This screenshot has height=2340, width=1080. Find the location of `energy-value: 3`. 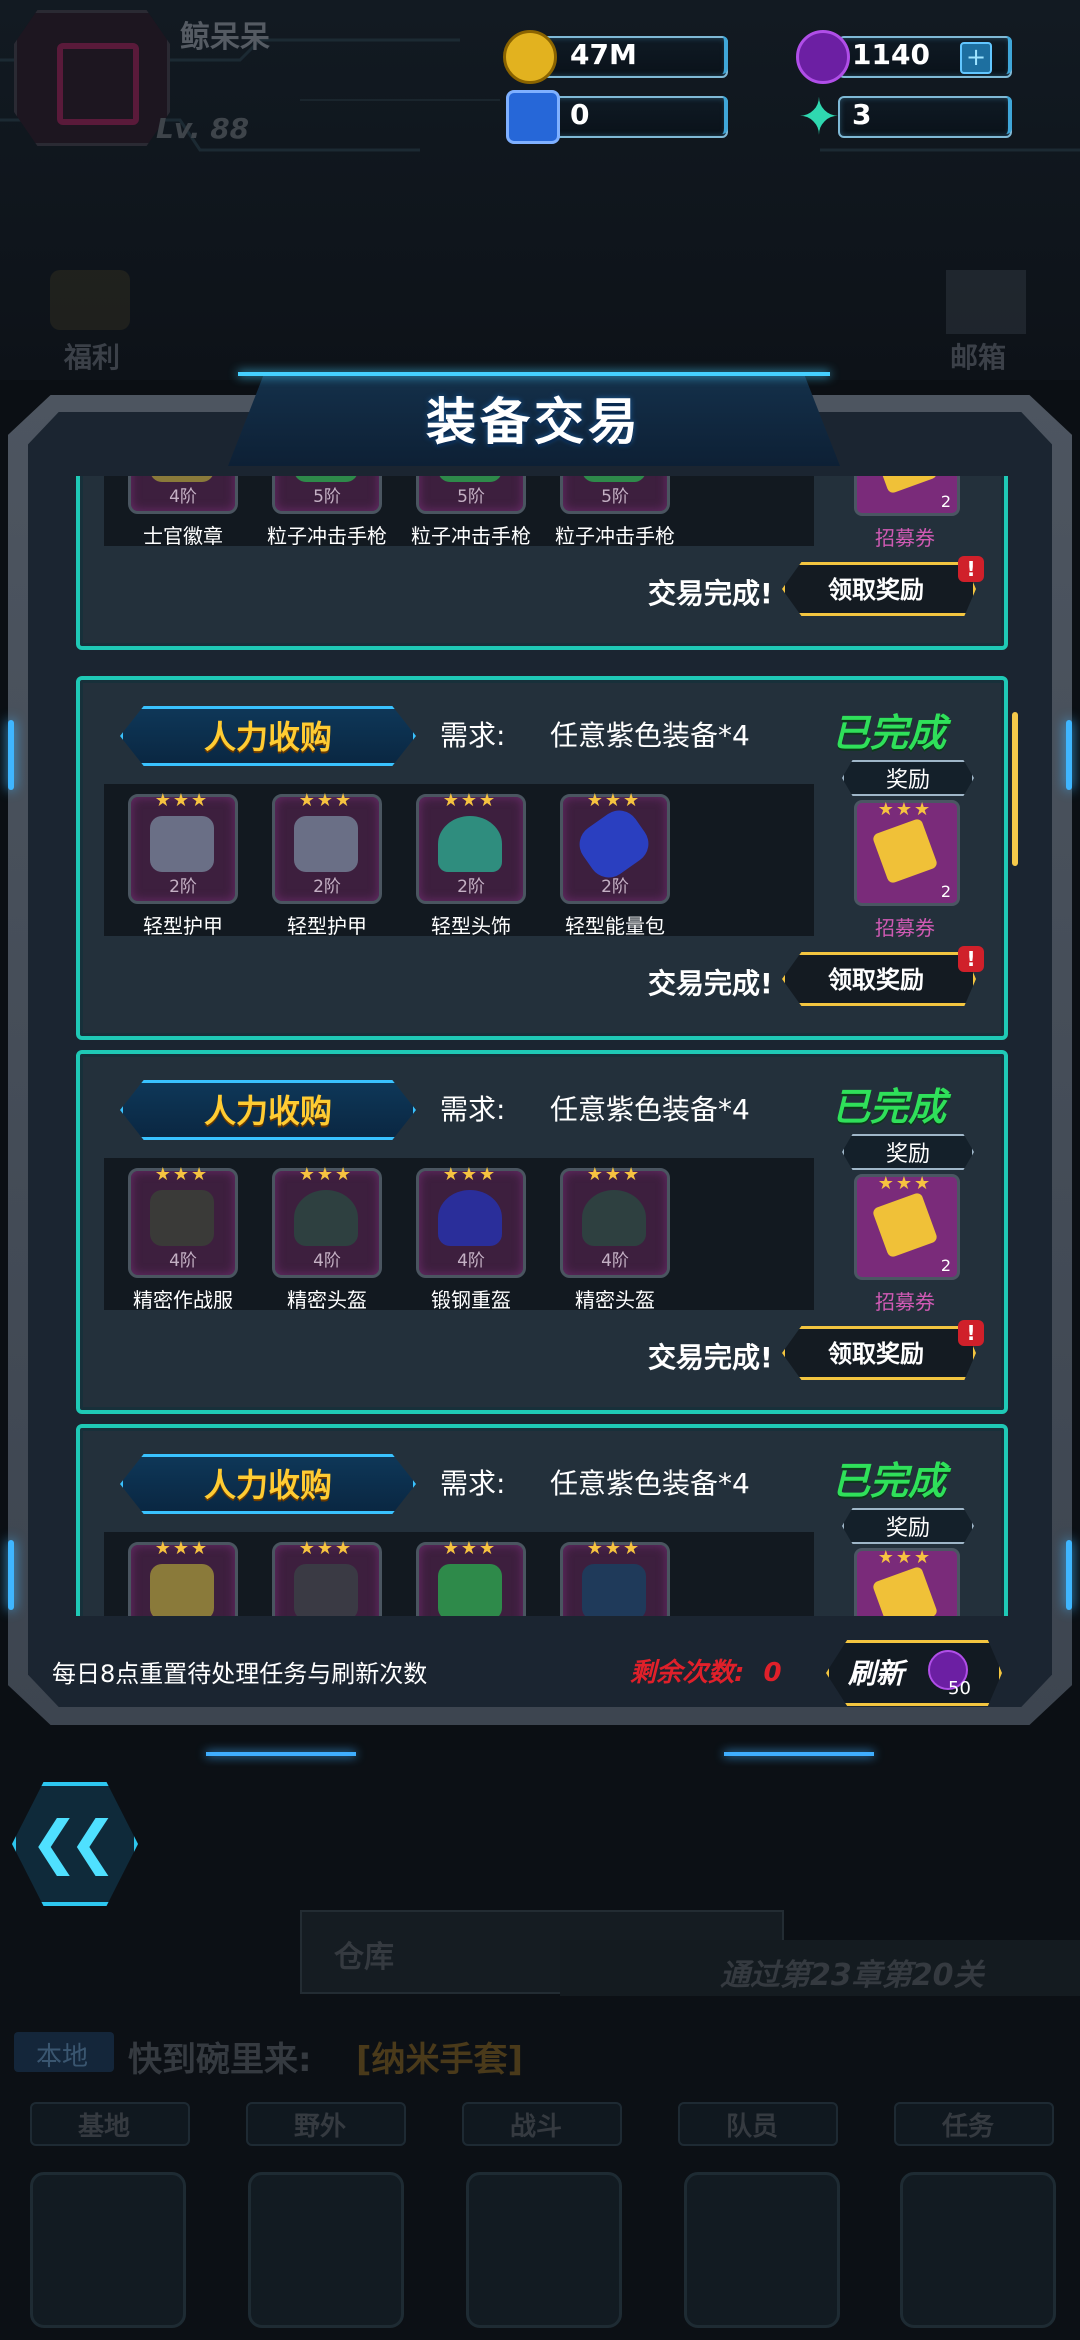

energy-value: 3 is located at coordinates (862, 114).